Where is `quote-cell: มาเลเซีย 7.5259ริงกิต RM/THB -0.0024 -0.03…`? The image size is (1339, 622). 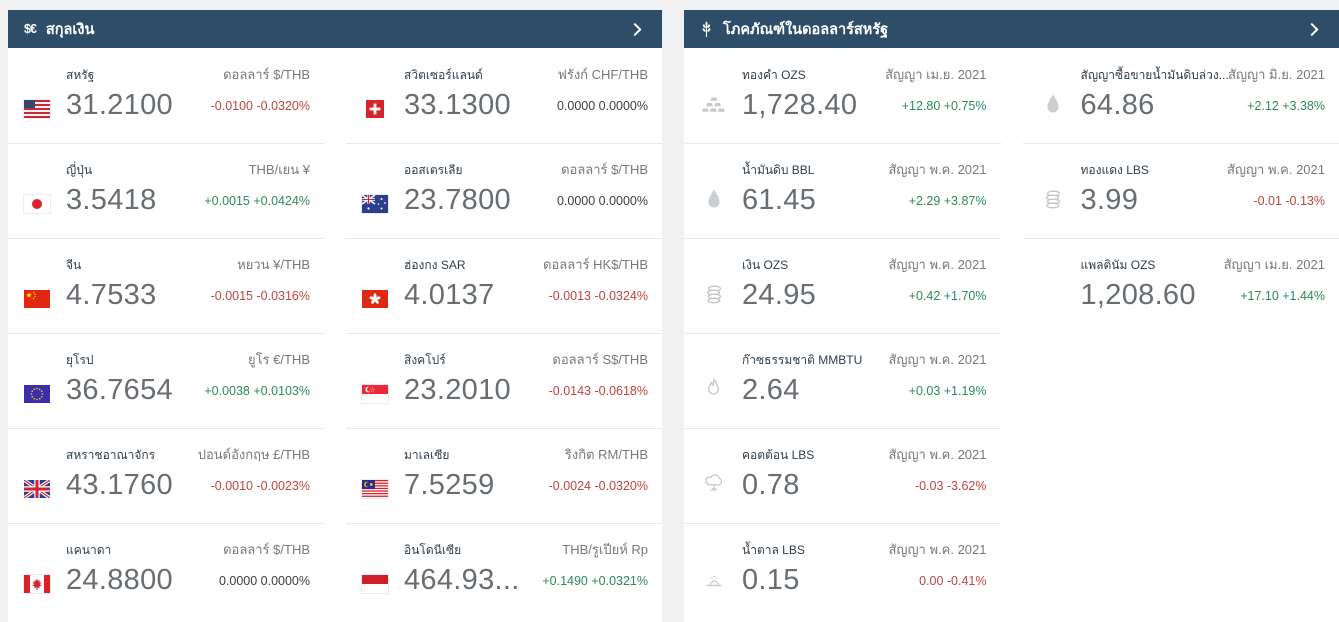
quote-cell: มาเลเซีย 7.5259ริงกิต RM/THB -0.0024 -0.03… is located at coordinates (504, 475).